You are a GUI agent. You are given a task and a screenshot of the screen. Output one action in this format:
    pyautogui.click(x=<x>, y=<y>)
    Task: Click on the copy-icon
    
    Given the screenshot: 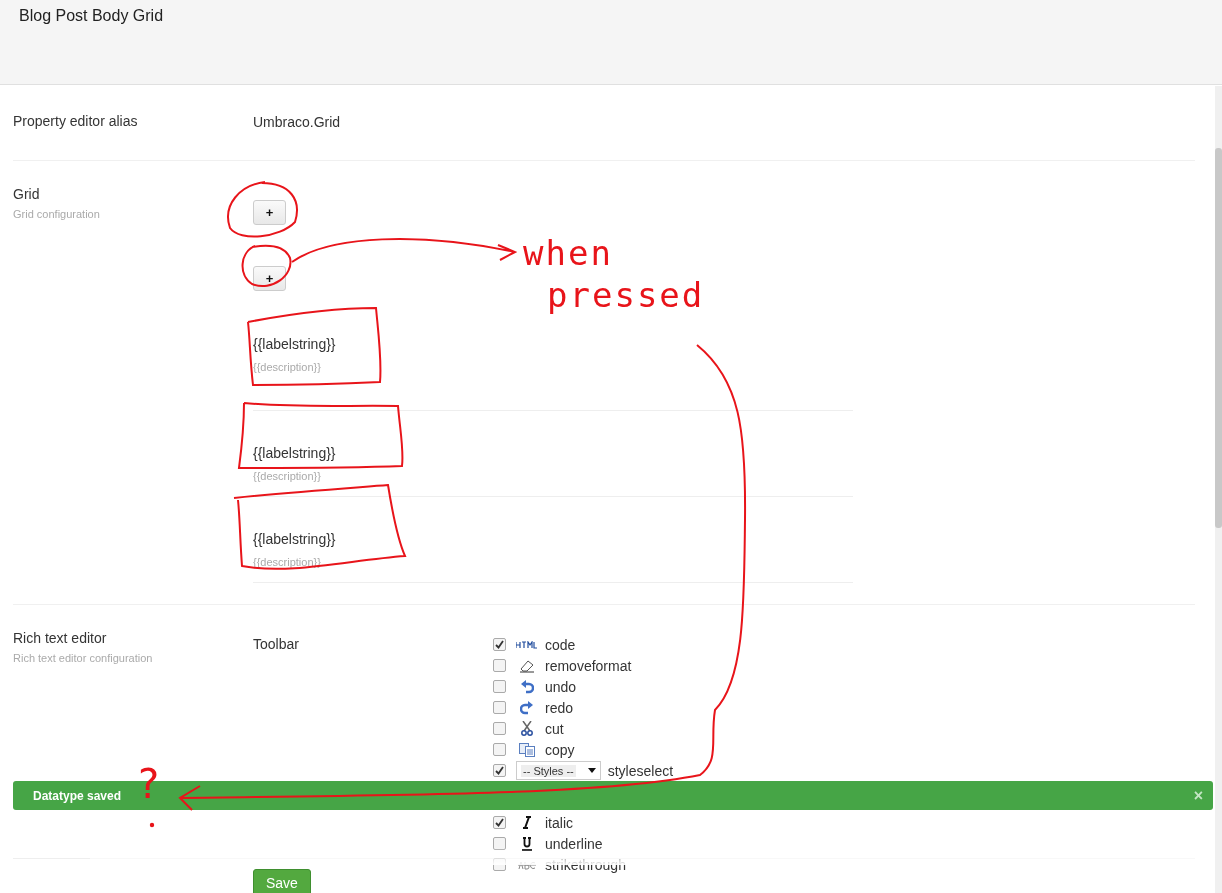 What is the action you would take?
    pyautogui.click(x=527, y=749)
    